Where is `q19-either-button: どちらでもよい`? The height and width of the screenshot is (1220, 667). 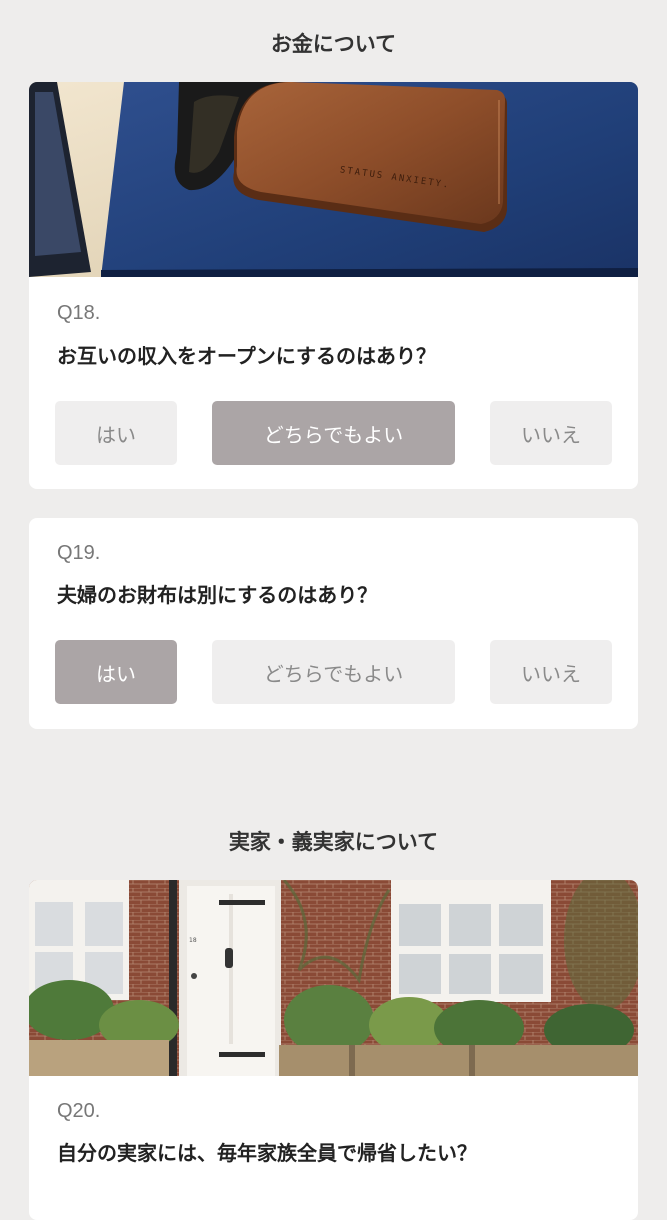
q19-either-button: どちらでもよい is located at coordinates (333, 672).